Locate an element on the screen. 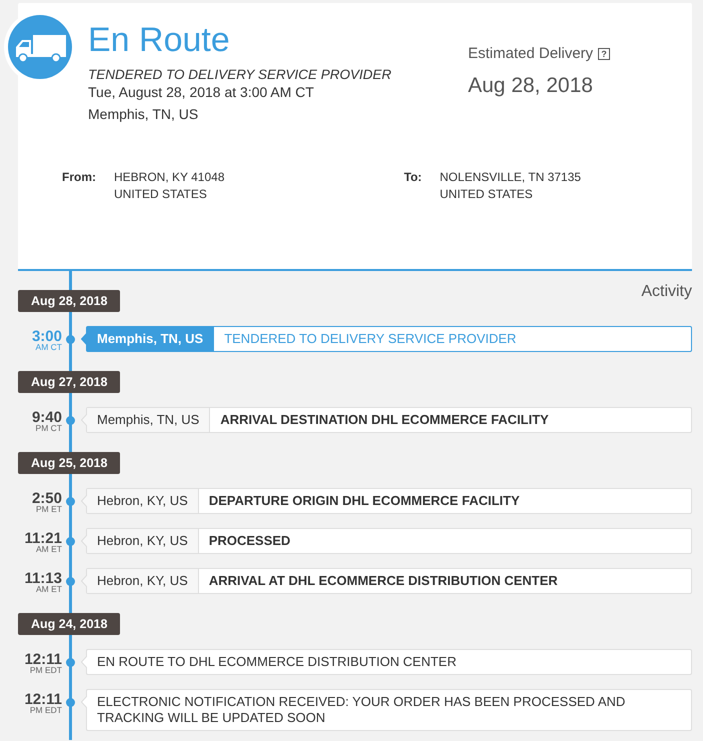 The width and height of the screenshot is (703, 741). event-timezone: PM CT is located at coordinates (48, 428).